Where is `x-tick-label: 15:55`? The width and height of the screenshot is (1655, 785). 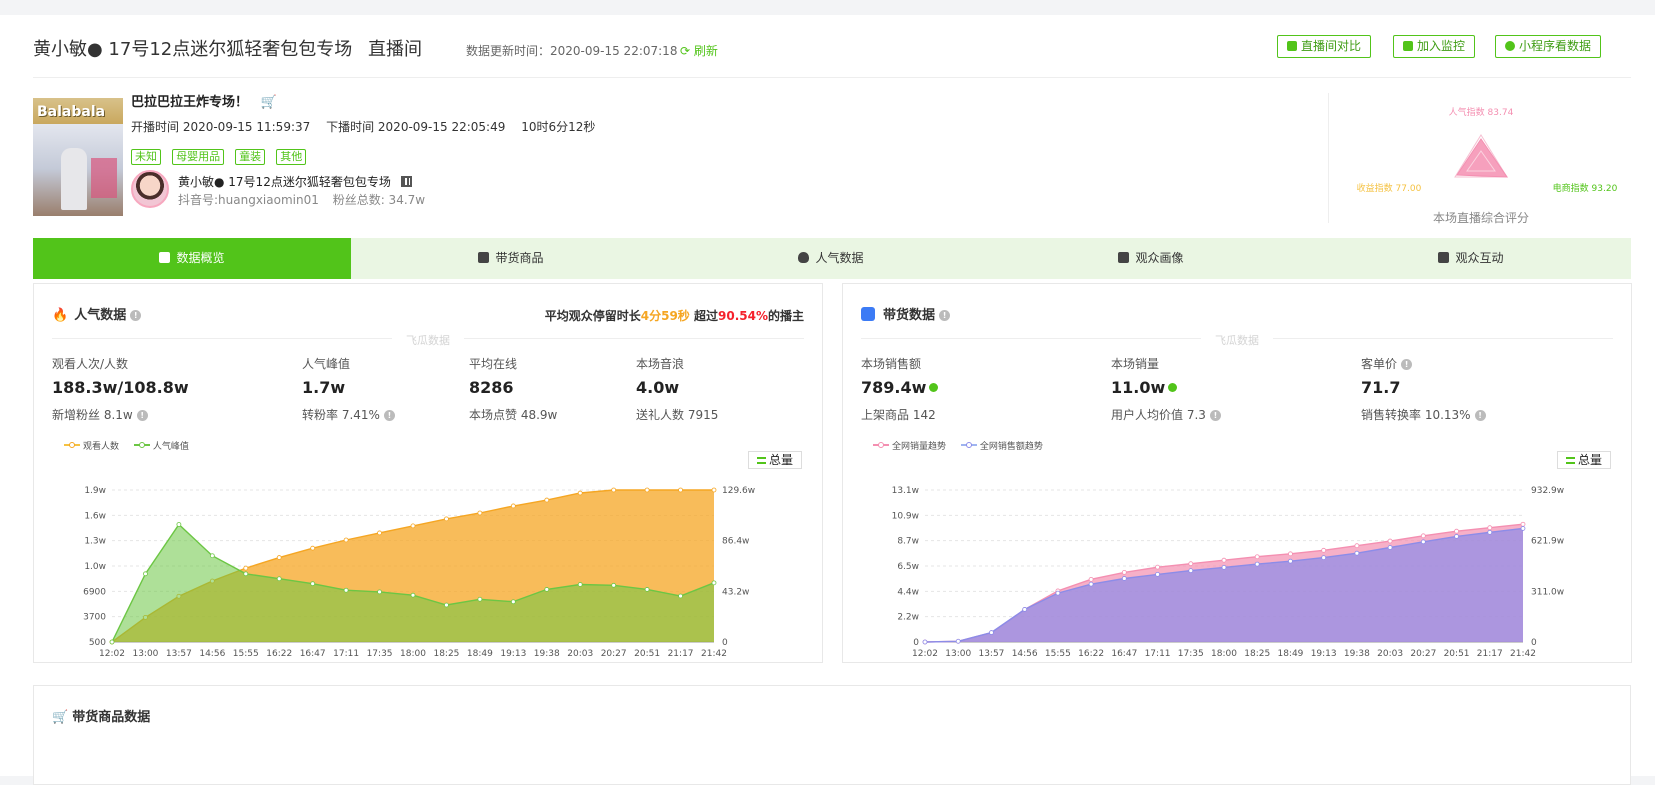
x-tick-label: 15:55 is located at coordinates (246, 654).